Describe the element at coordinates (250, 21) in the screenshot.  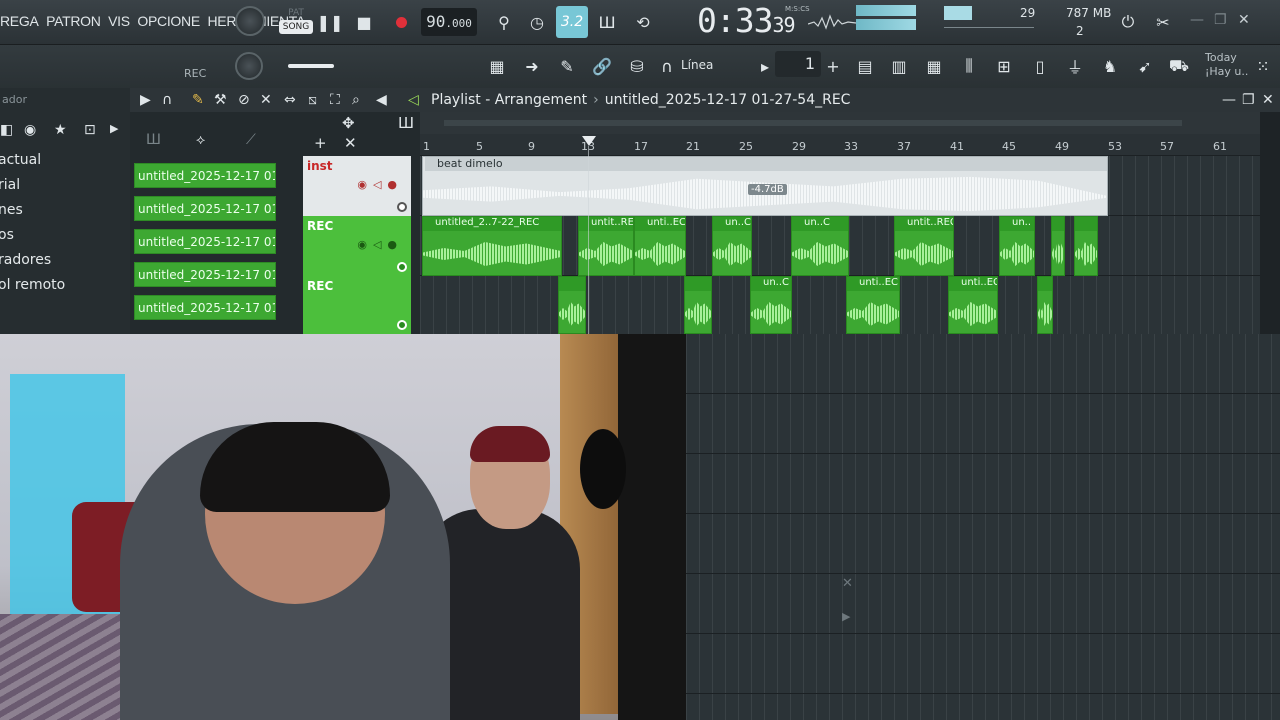
I see `master-volume-knob` at that location.